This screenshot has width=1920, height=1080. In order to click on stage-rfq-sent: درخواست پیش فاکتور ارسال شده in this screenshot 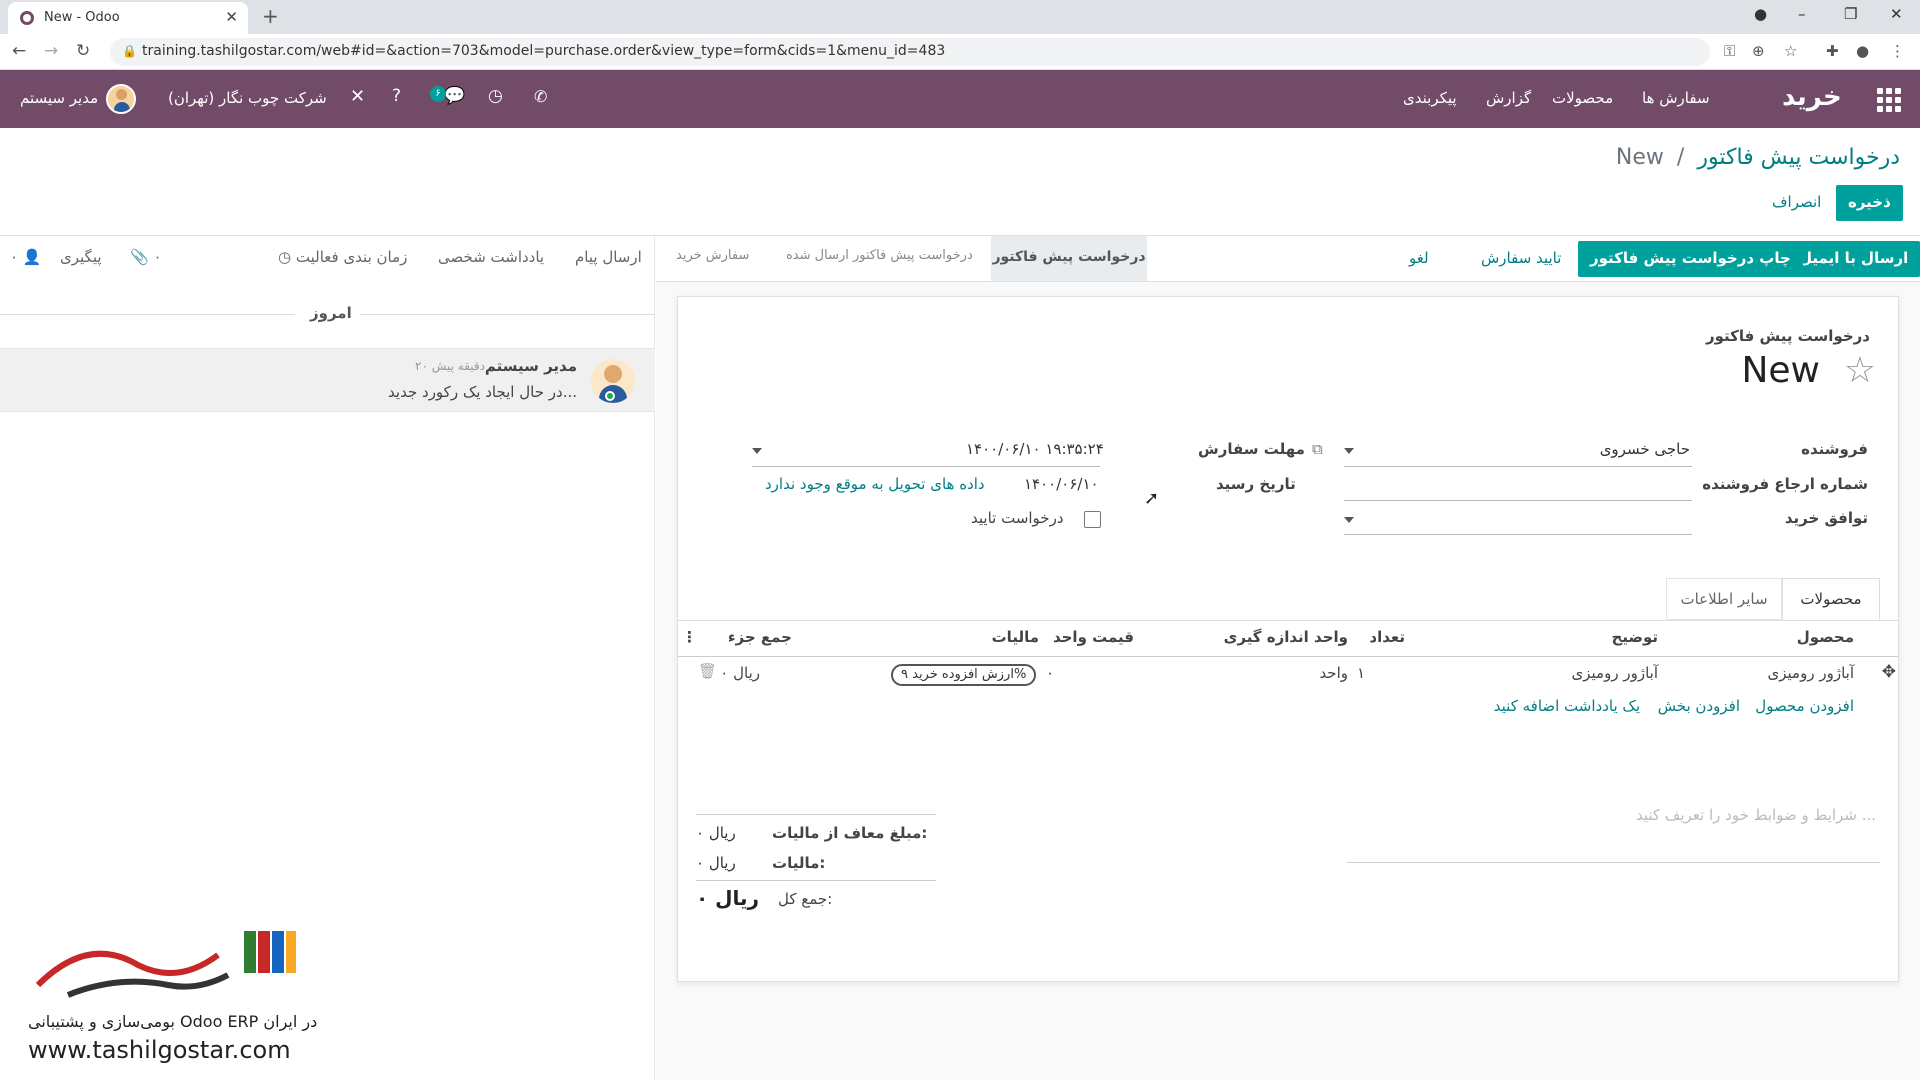, I will do `click(879, 255)`.